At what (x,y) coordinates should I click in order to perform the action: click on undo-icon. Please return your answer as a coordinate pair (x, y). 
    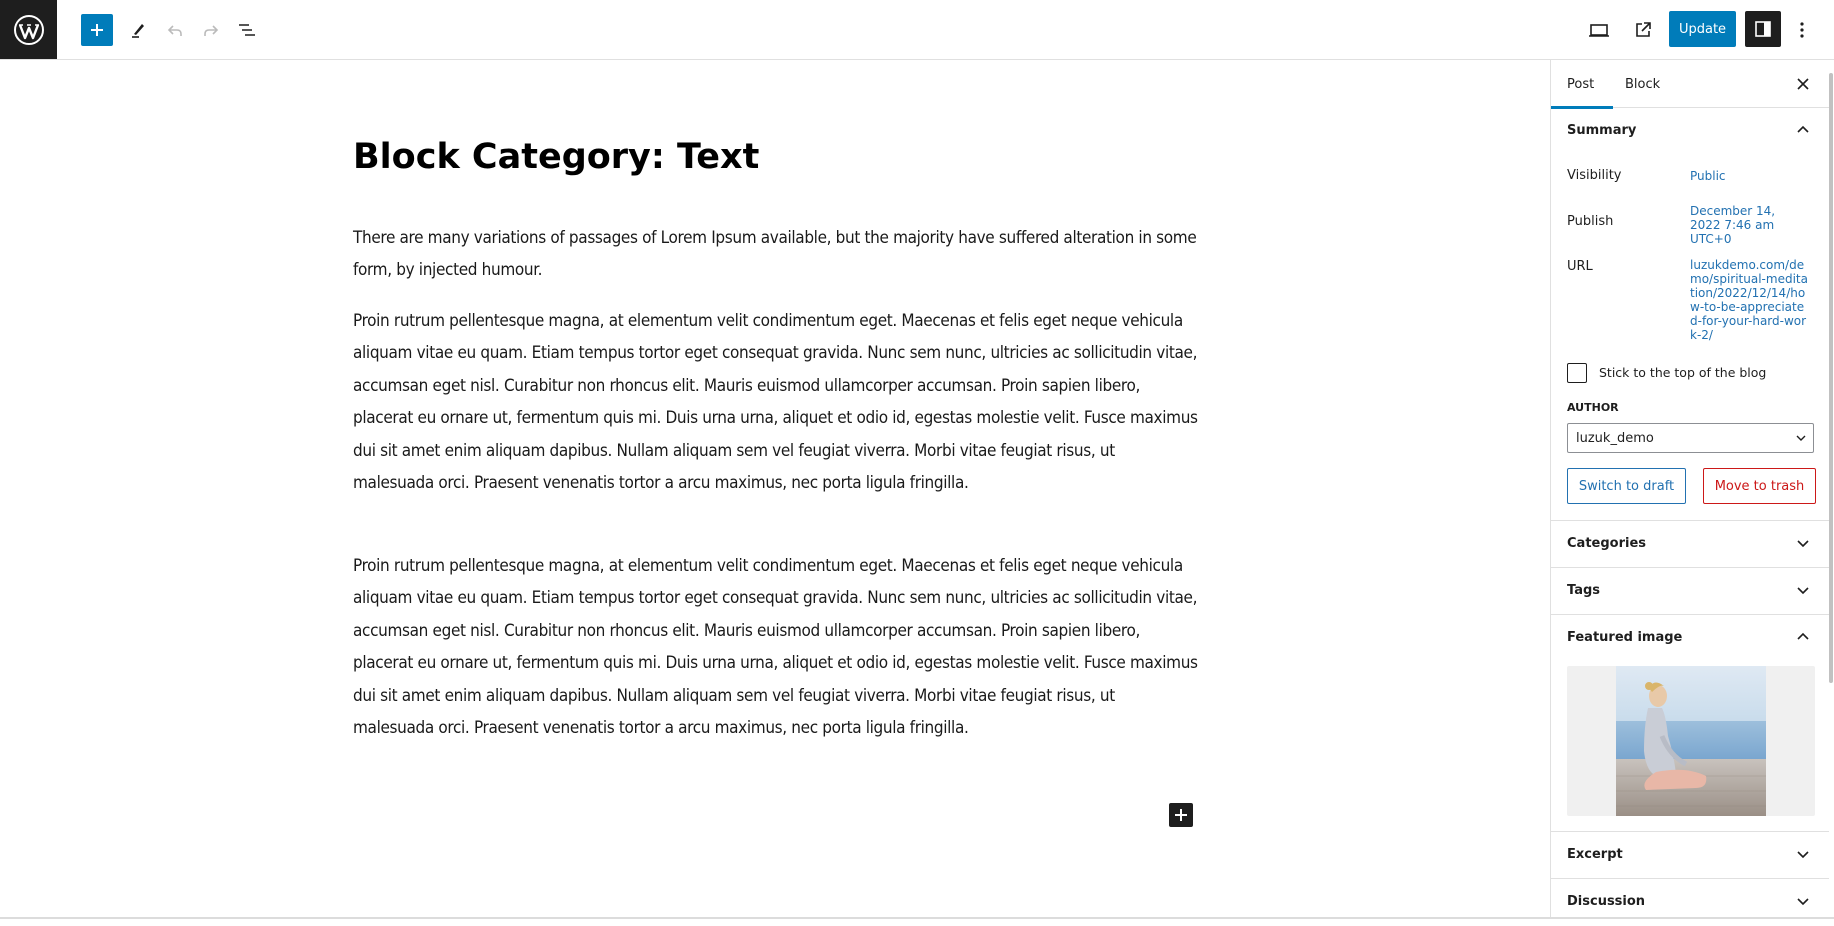
    Looking at the image, I should click on (174, 30).